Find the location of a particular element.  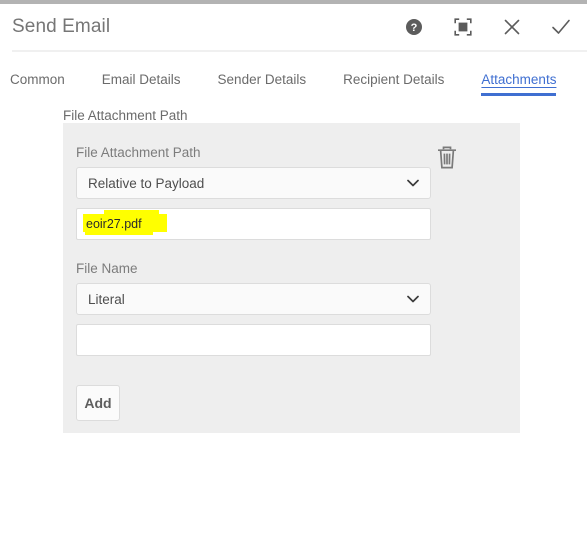

field-label-file-attachment-path: File Attachment Path is located at coordinates (138, 152).